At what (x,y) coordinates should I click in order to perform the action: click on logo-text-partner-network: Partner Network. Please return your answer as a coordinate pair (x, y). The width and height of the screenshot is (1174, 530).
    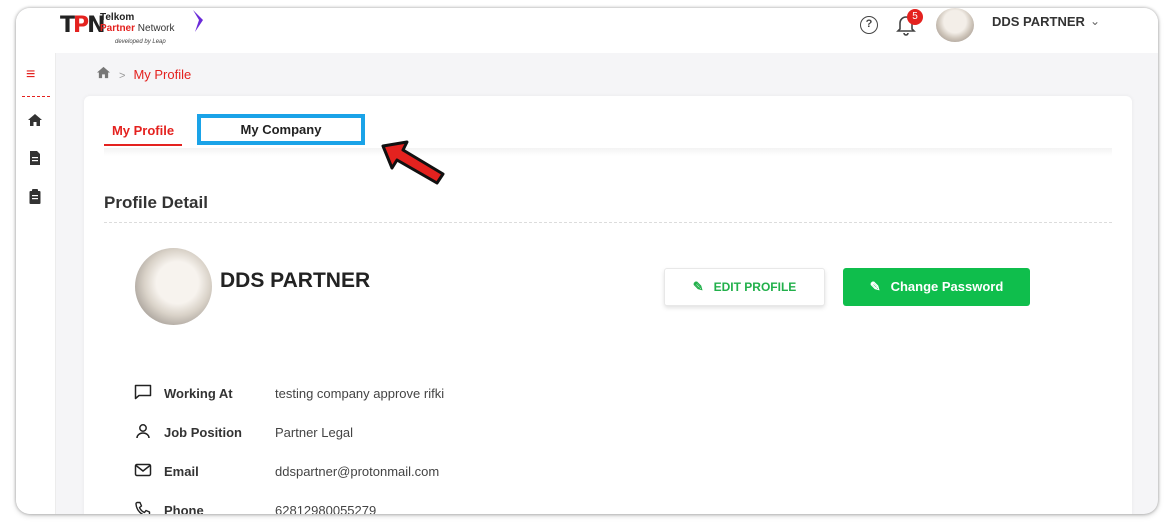
    Looking at the image, I should click on (137, 28).